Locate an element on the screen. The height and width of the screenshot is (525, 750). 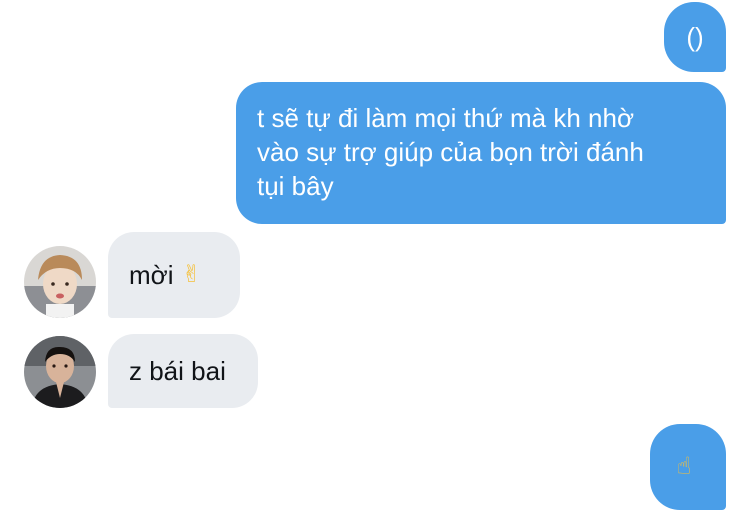
message-bubble-outgoing: ☝ is located at coordinates (688, 467).